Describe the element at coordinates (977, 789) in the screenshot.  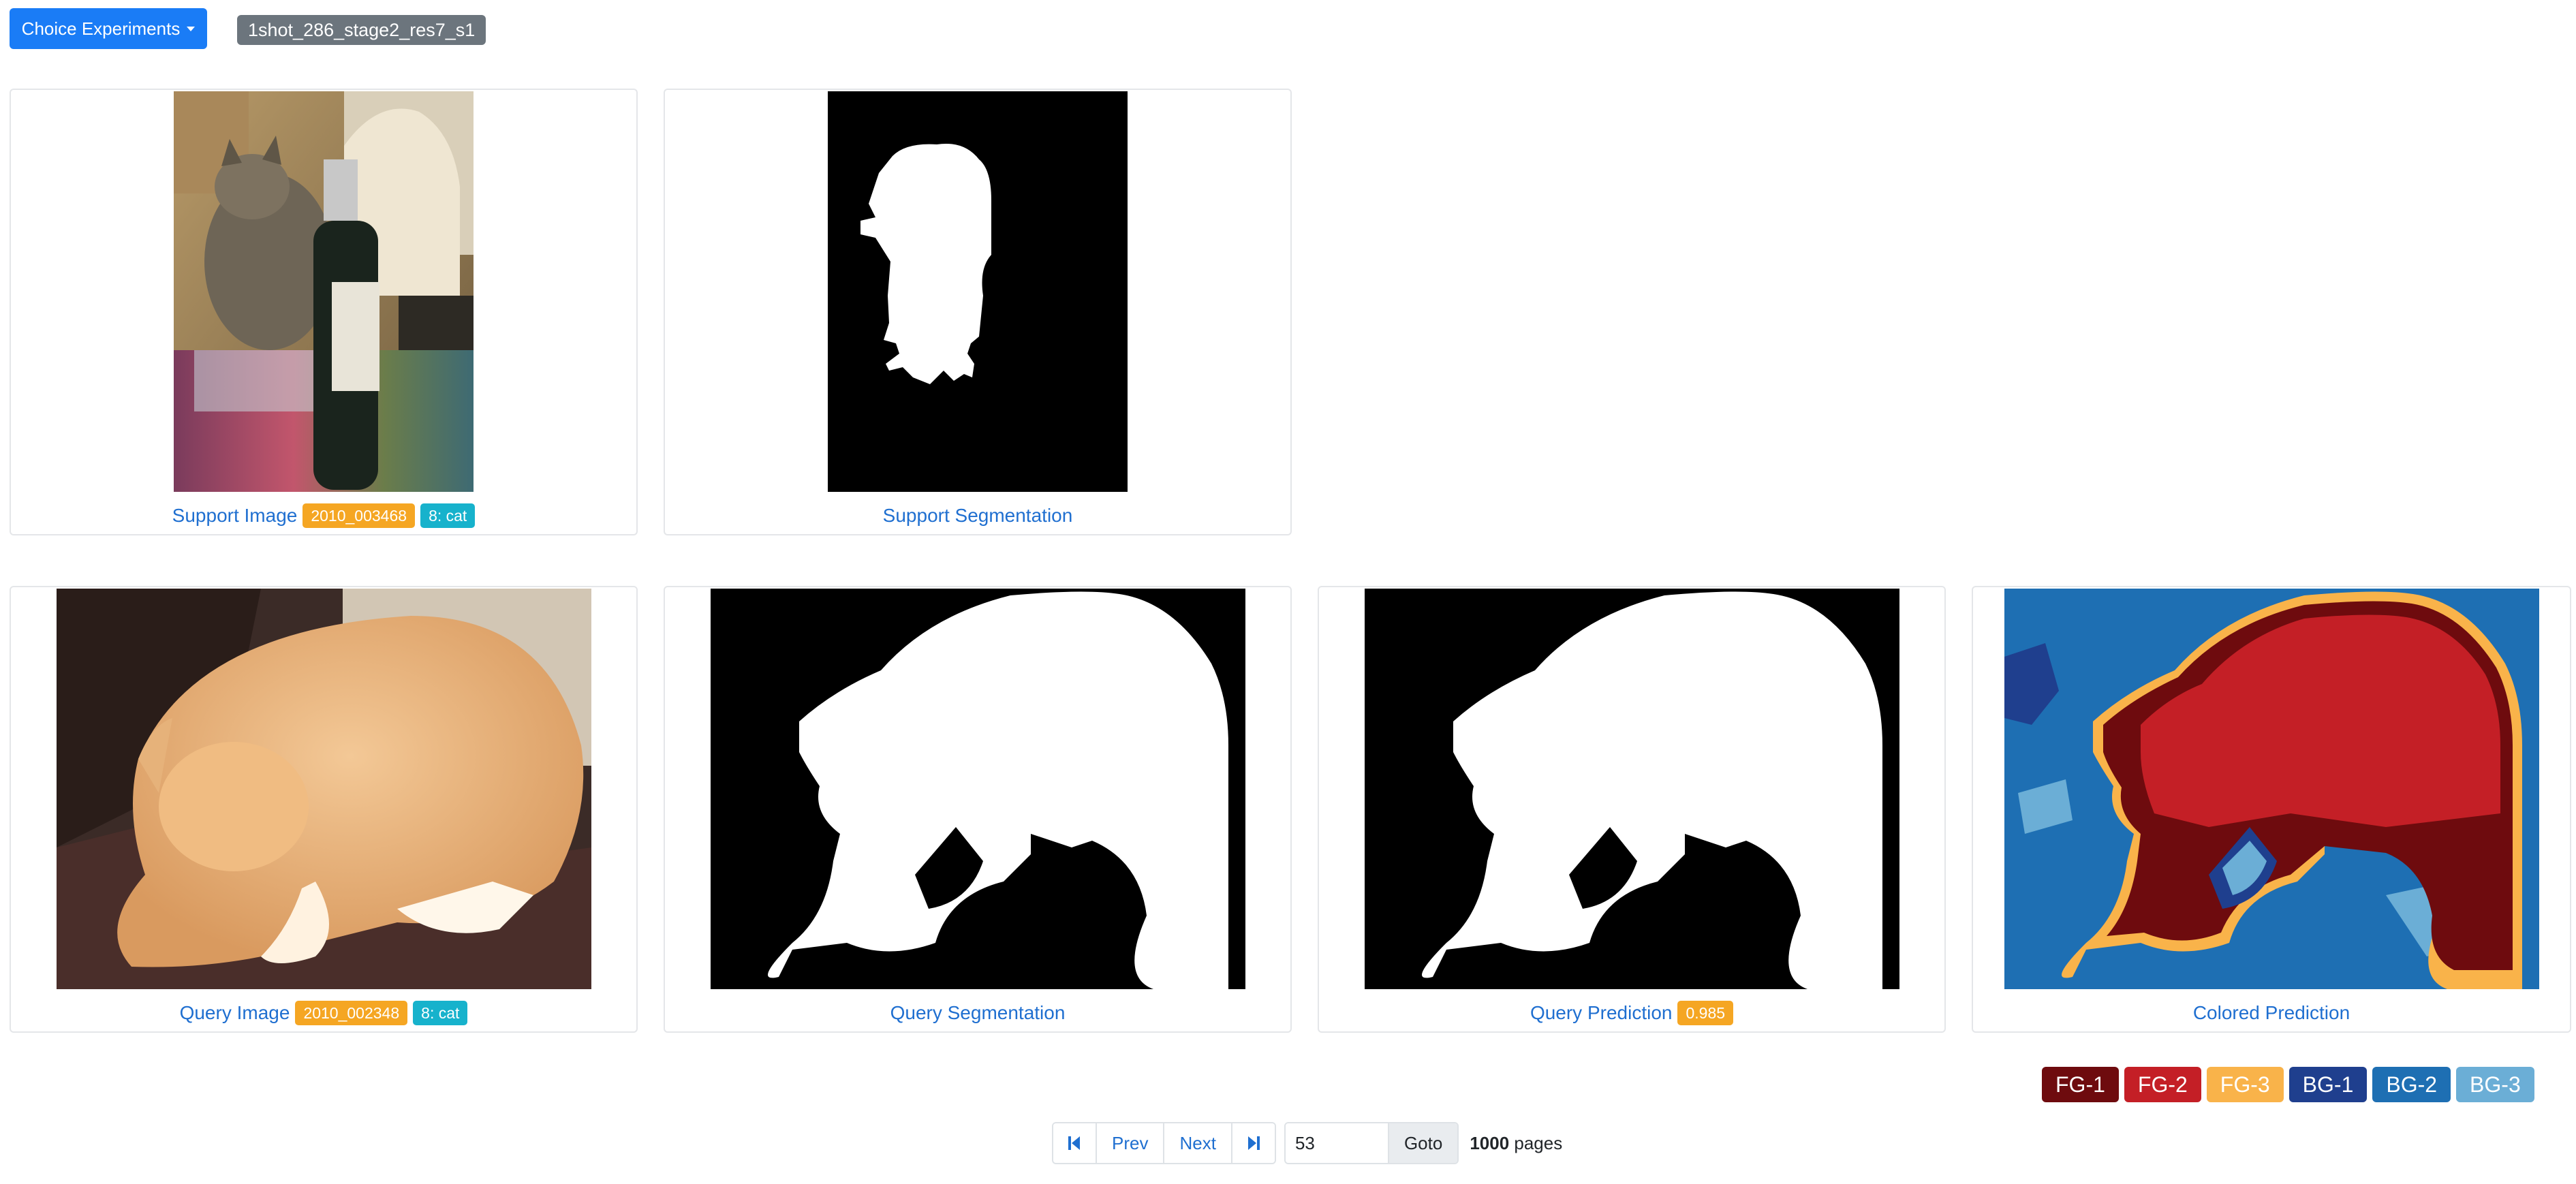
I see `query-segmentation-mask` at that location.